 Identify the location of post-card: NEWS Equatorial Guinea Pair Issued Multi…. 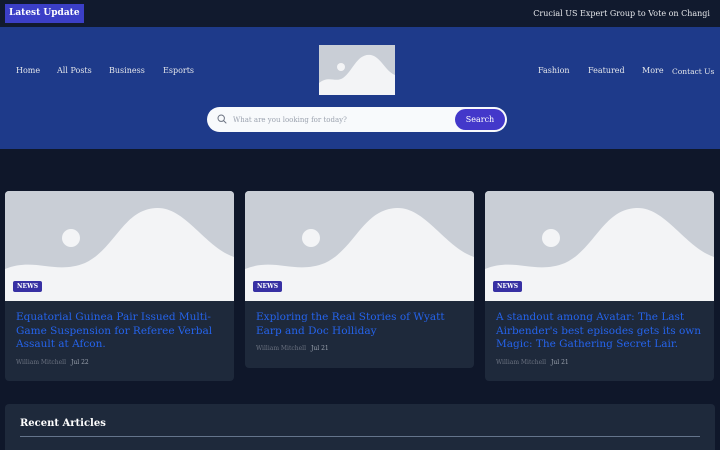
(119, 286).